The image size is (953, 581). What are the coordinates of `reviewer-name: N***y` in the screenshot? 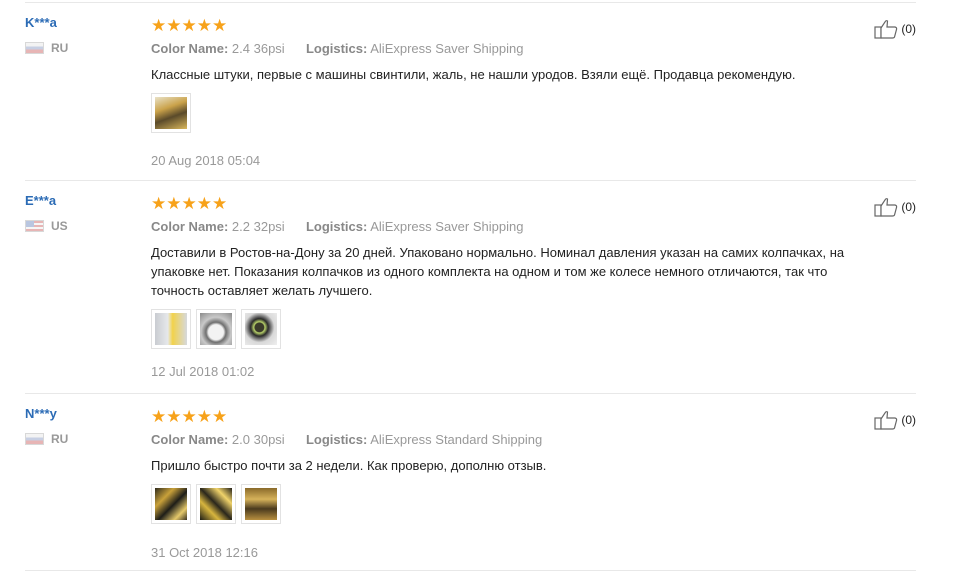 It's located at (85, 414).